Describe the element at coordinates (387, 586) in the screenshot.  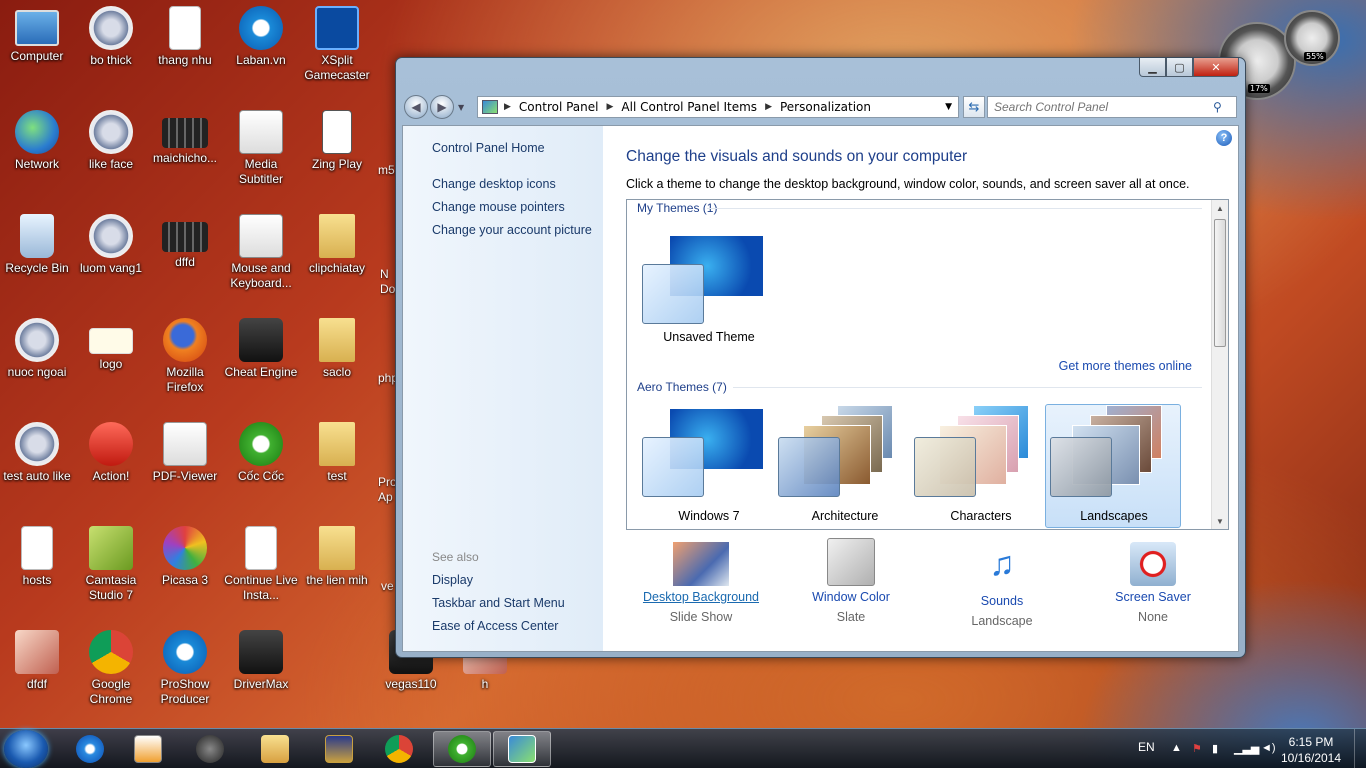
I see `partial-icon-label: ve` at that location.